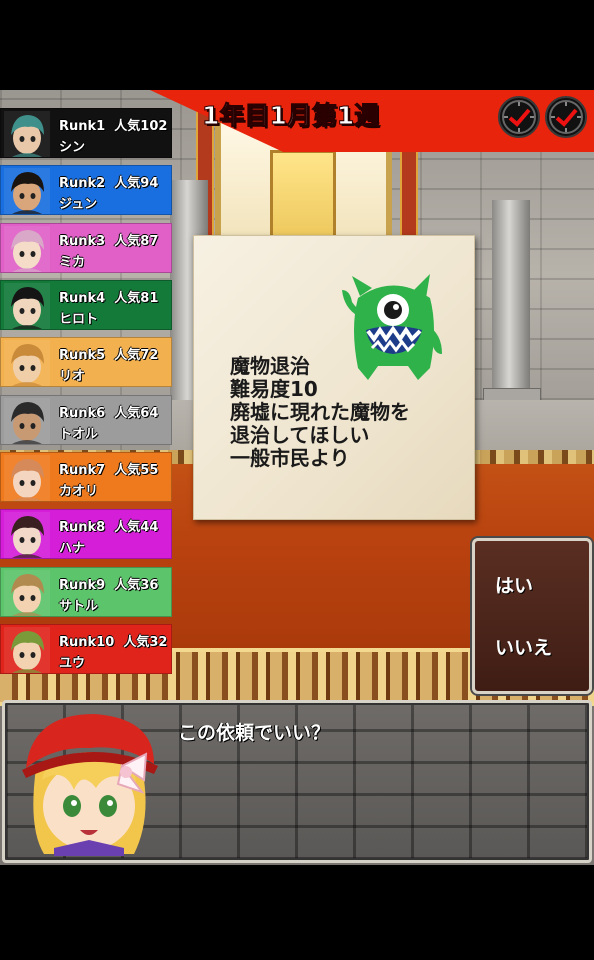  Describe the element at coordinates (136, 470) in the screenshot. I see `popularity-label: 人気55` at that location.